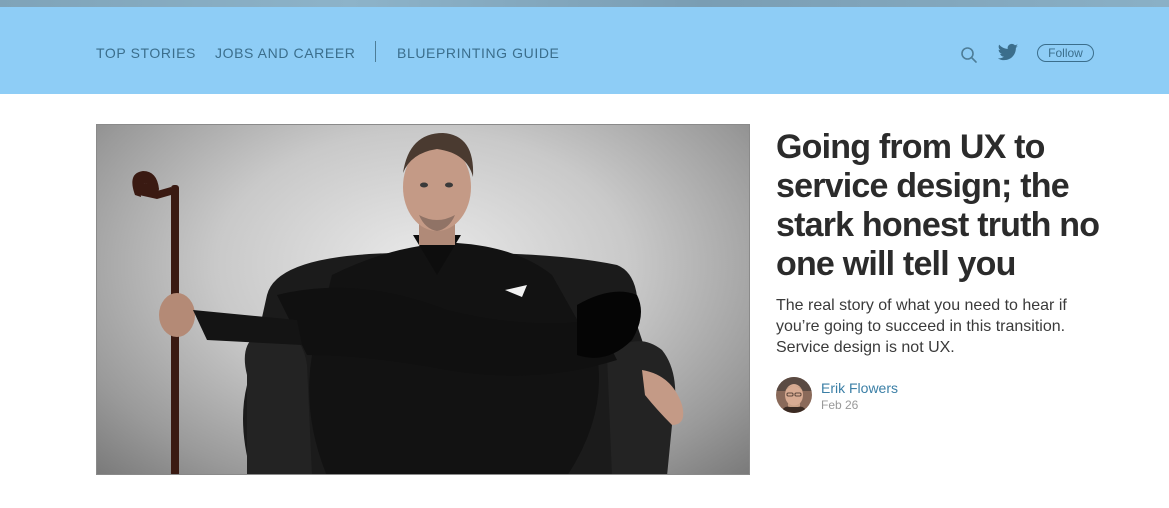 The width and height of the screenshot is (1169, 508). Describe the element at coordinates (840, 405) in the screenshot. I see `post-date: Feb 26` at that location.